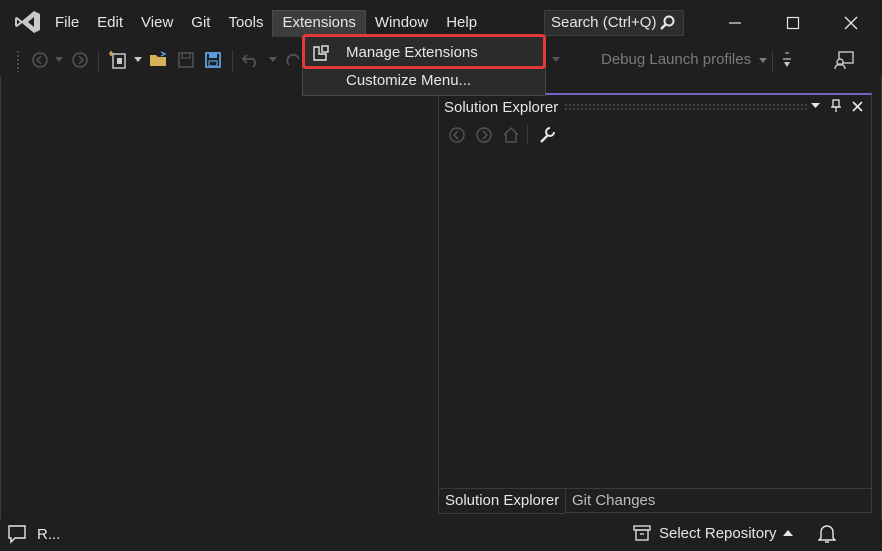 This screenshot has width=882, height=551. I want to click on wrench-icon, so click(547, 135).